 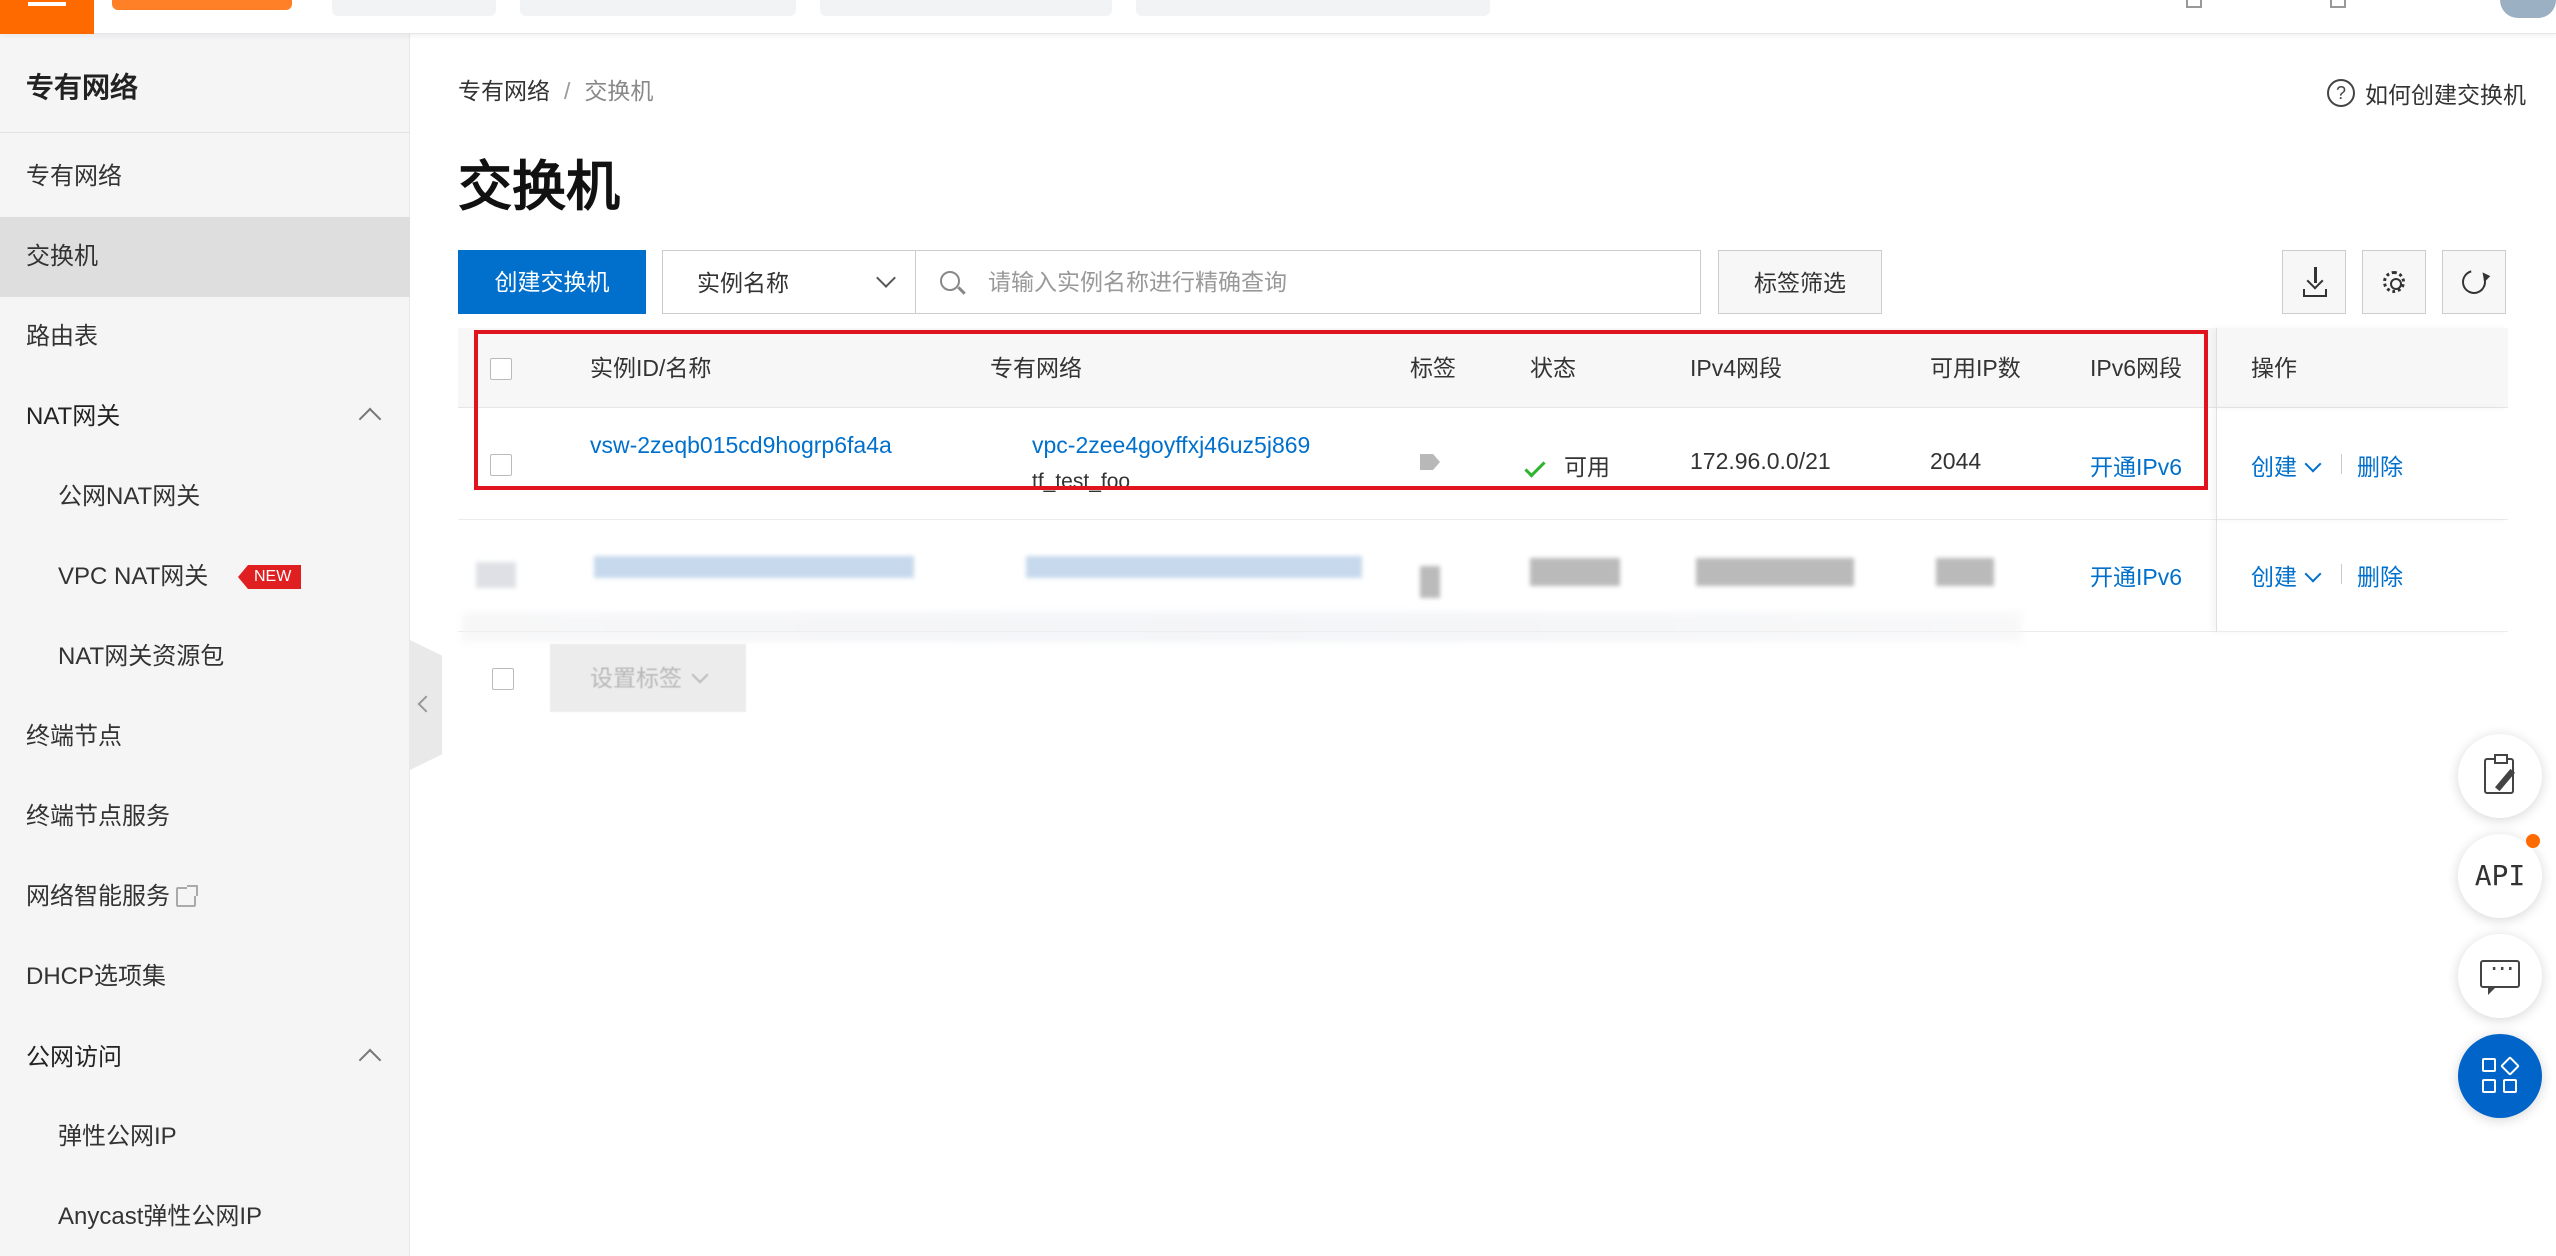 What do you see at coordinates (1430, 462) in the screenshot?
I see `tag-icon` at bounding box center [1430, 462].